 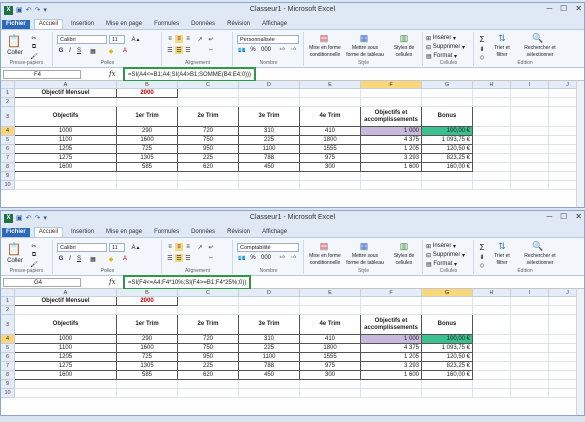 I want to click on align-center-icon: ☰, so click(x=179, y=258).